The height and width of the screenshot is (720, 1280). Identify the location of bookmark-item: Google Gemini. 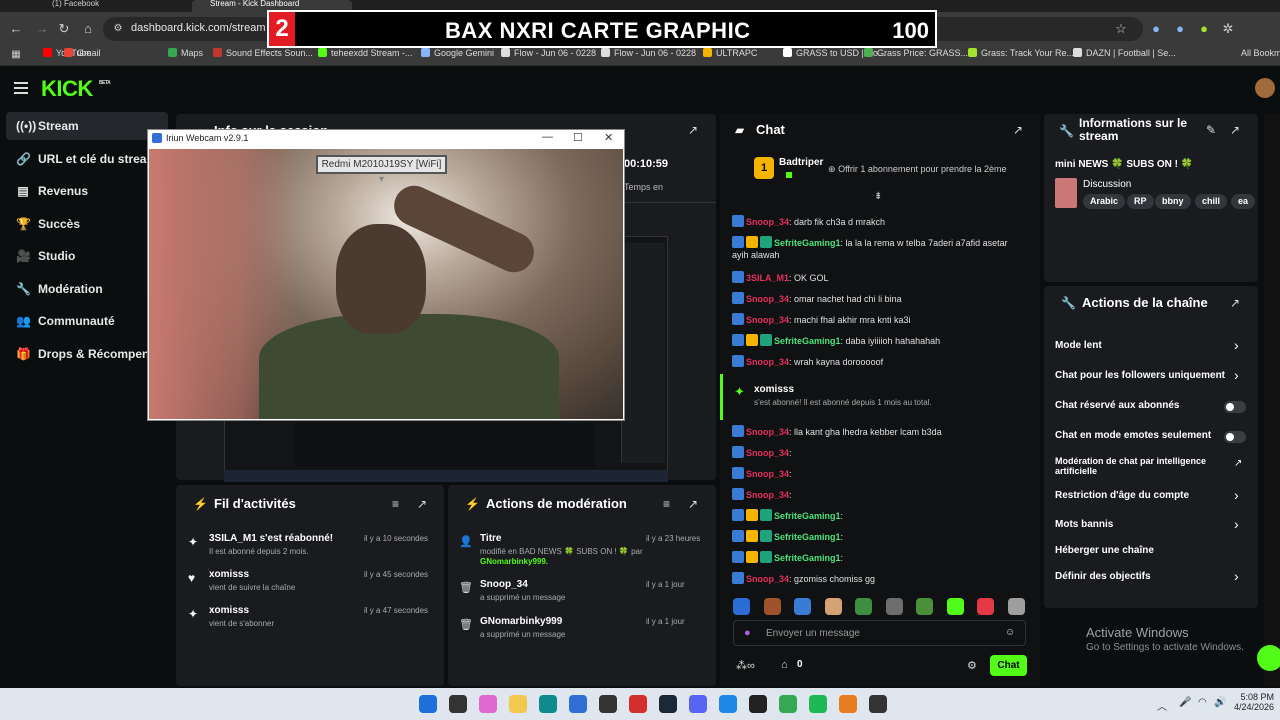
(457, 53).